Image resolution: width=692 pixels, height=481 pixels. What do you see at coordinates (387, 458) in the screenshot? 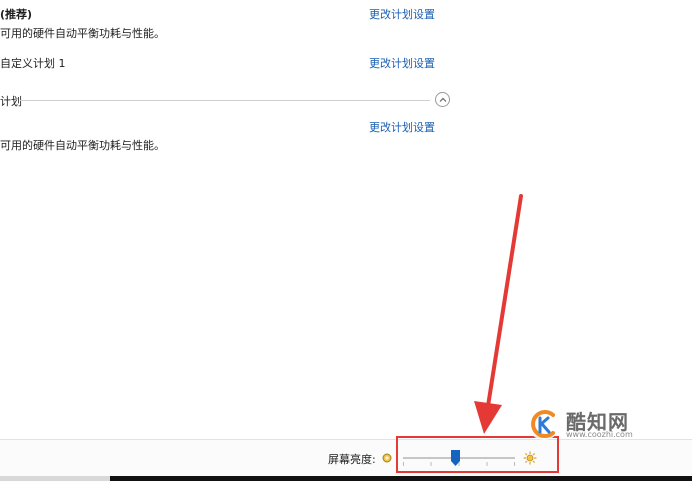
I see `sun-small-icon` at bounding box center [387, 458].